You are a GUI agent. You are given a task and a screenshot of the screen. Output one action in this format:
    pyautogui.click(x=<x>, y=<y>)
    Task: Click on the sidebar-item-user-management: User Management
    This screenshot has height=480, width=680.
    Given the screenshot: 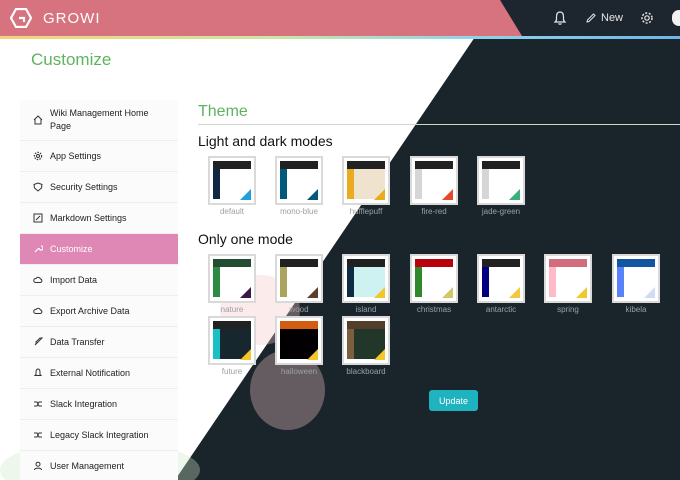 What is the action you would take?
    pyautogui.click(x=99, y=465)
    